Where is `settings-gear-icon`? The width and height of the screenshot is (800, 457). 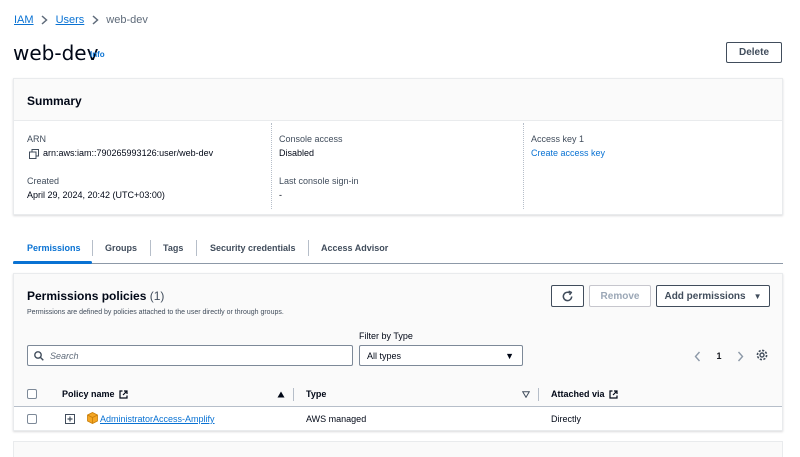 settings-gear-icon is located at coordinates (762, 355).